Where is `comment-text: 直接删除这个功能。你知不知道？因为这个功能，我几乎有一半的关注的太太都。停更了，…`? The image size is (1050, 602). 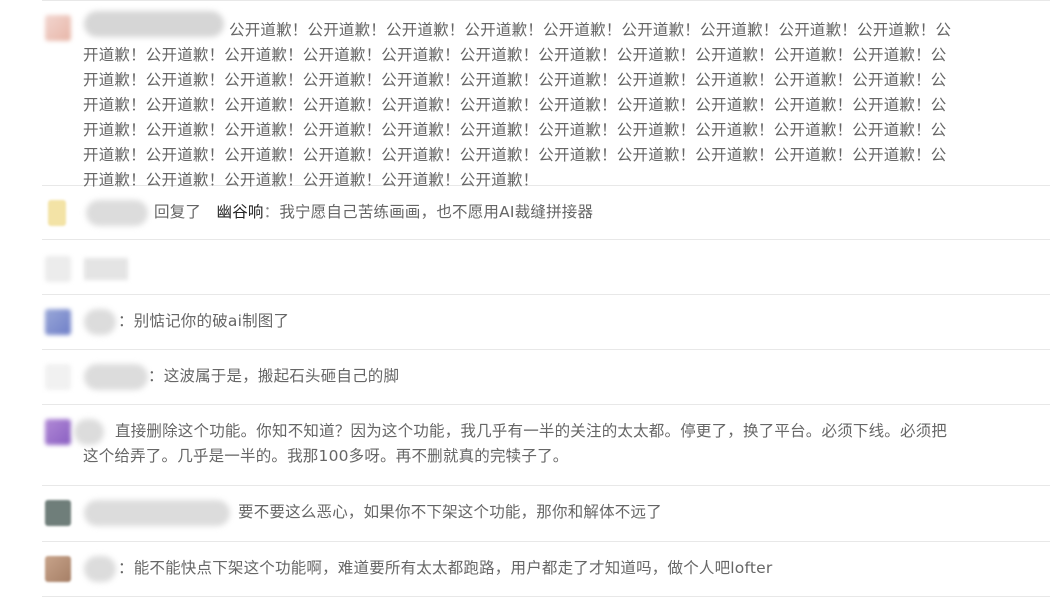
comment-text: 直接删除这个功能。你知不知道？因为这个功能，我几乎有一半的关注的太太都。停更了，… is located at coordinates (515, 443).